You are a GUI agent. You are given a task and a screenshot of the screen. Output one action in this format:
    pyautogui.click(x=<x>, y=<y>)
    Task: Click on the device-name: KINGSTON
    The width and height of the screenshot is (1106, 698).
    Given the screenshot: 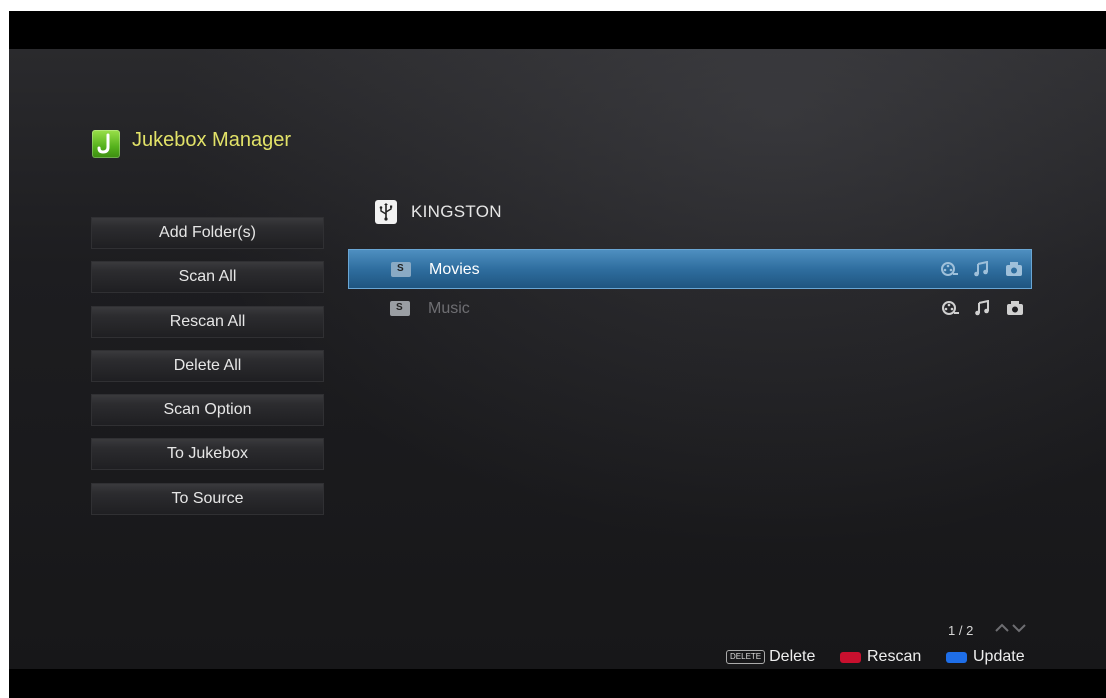 What is the action you would take?
    pyautogui.click(x=456, y=211)
    